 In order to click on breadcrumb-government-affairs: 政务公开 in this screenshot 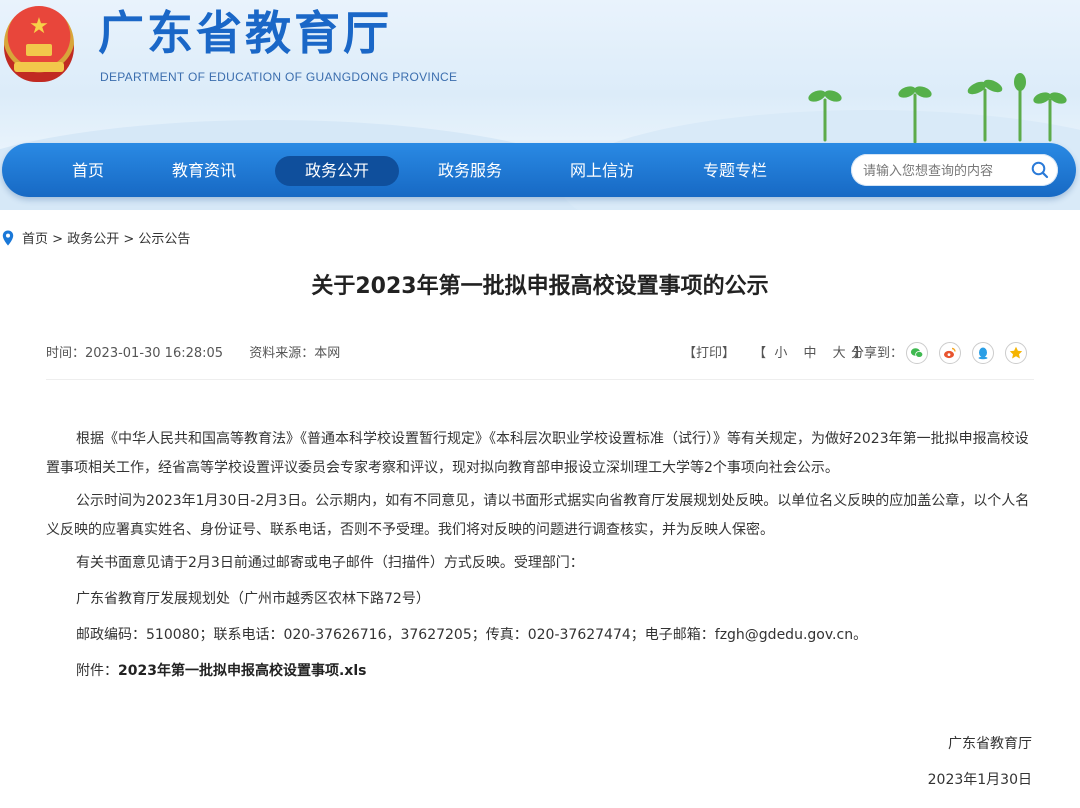, I will do `click(93, 239)`.